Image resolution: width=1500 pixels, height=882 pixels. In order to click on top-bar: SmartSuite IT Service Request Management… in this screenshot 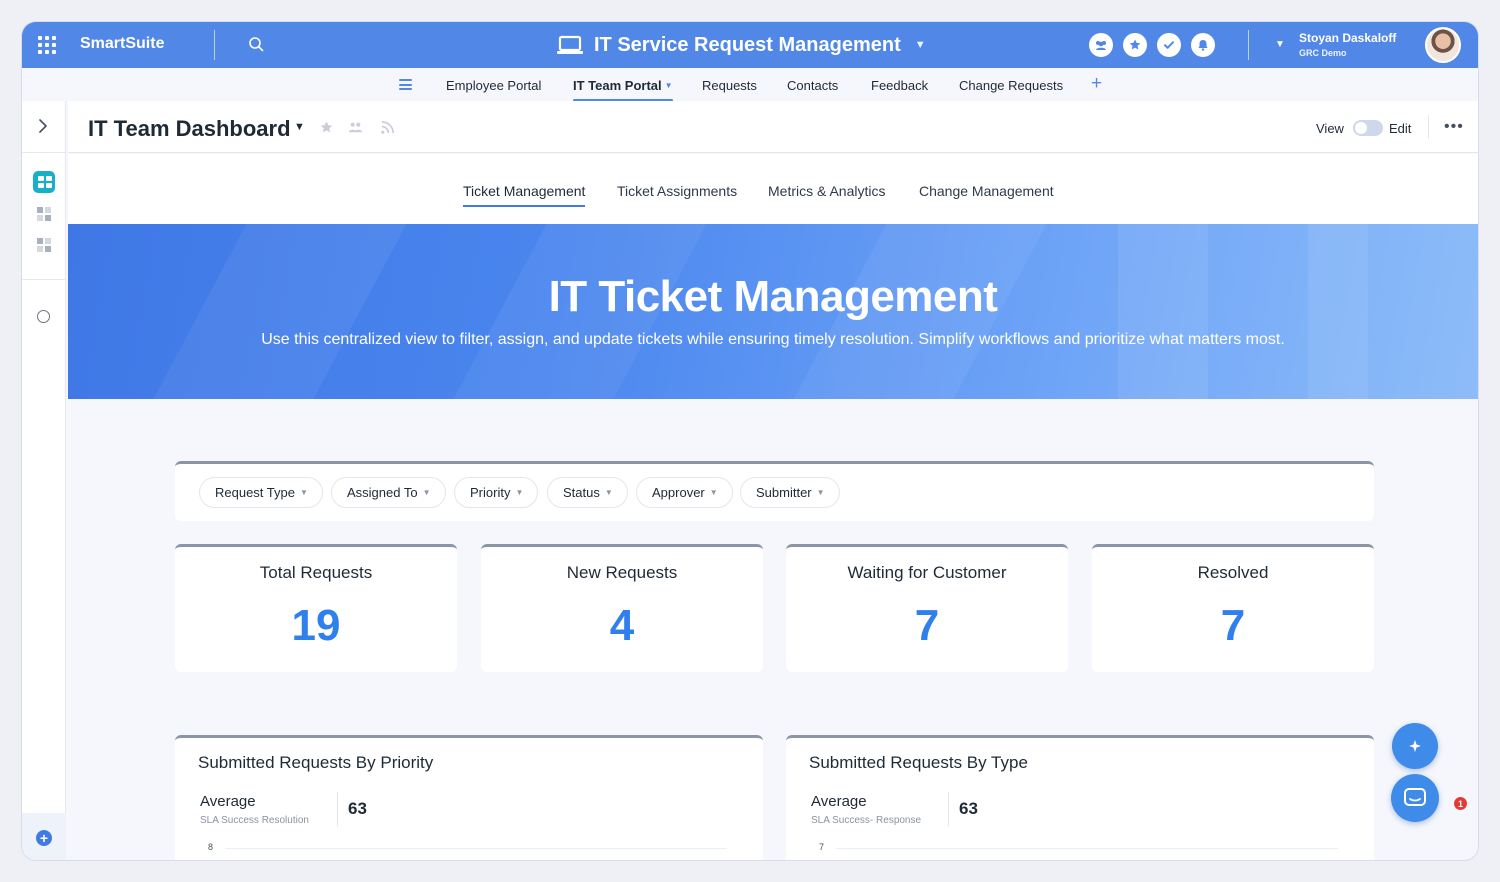, I will do `click(750, 45)`.